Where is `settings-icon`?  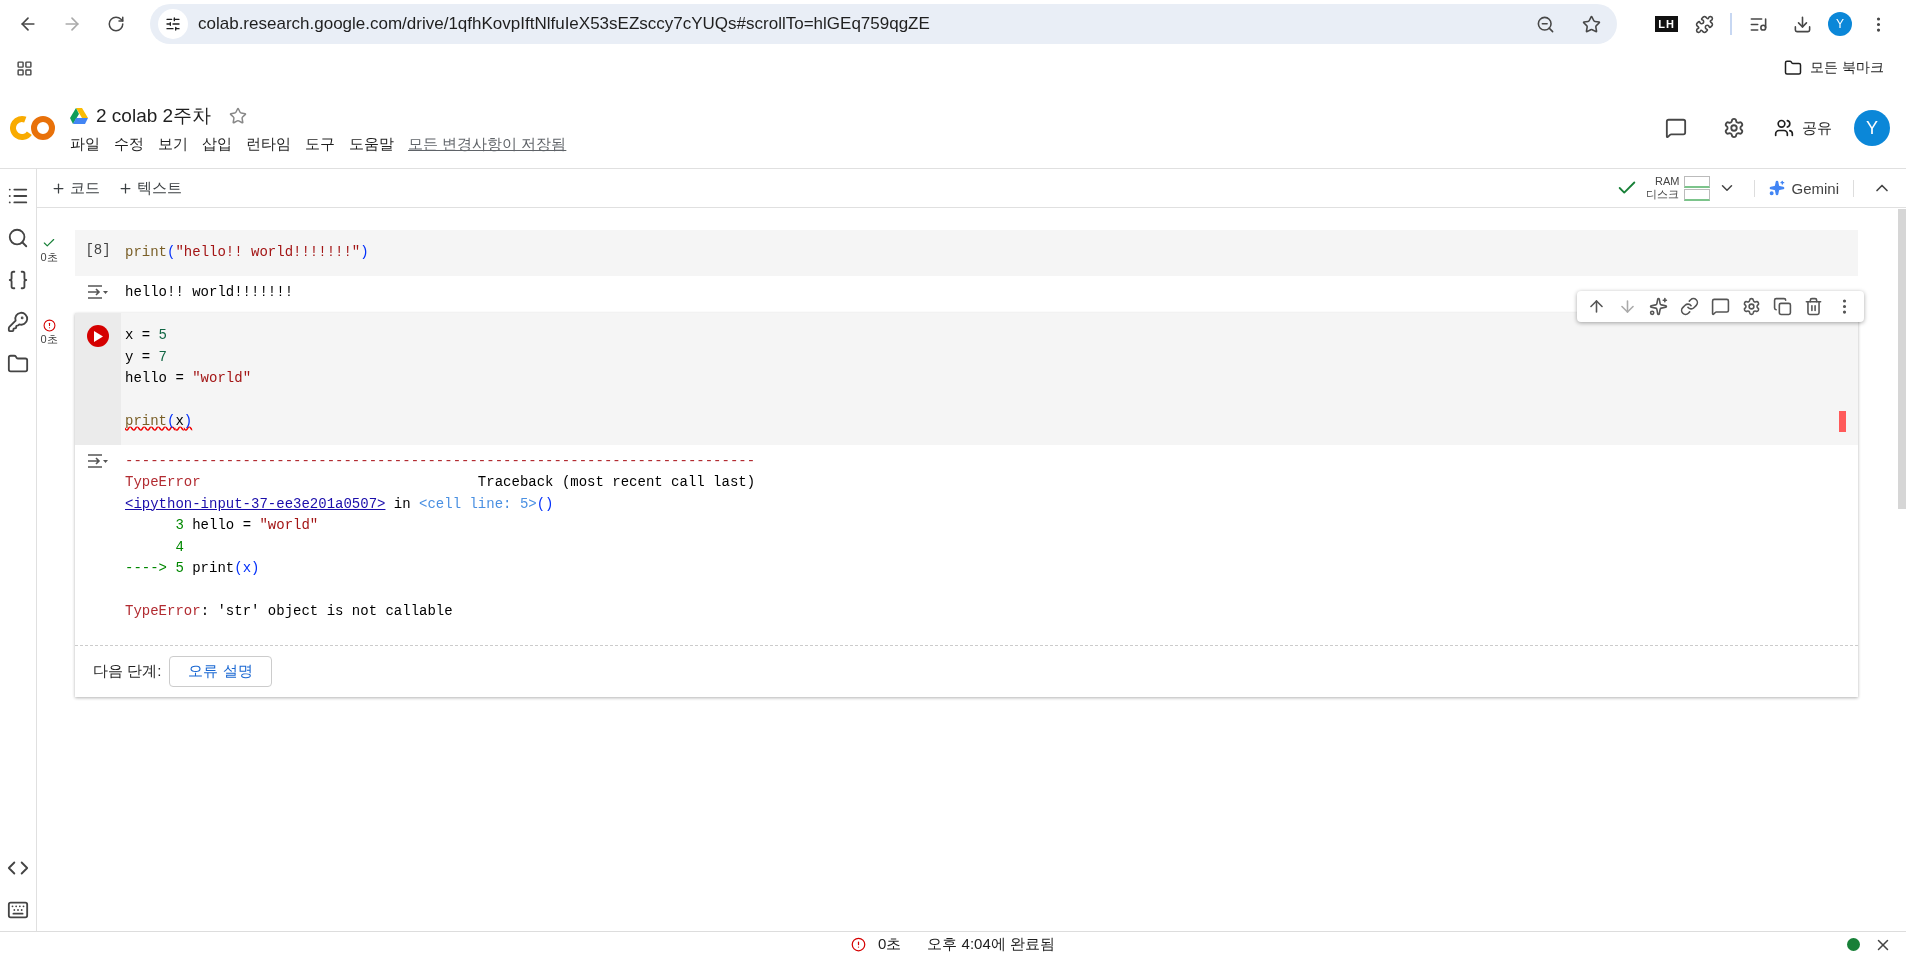
settings-icon is located at coordinates (1751, 306).